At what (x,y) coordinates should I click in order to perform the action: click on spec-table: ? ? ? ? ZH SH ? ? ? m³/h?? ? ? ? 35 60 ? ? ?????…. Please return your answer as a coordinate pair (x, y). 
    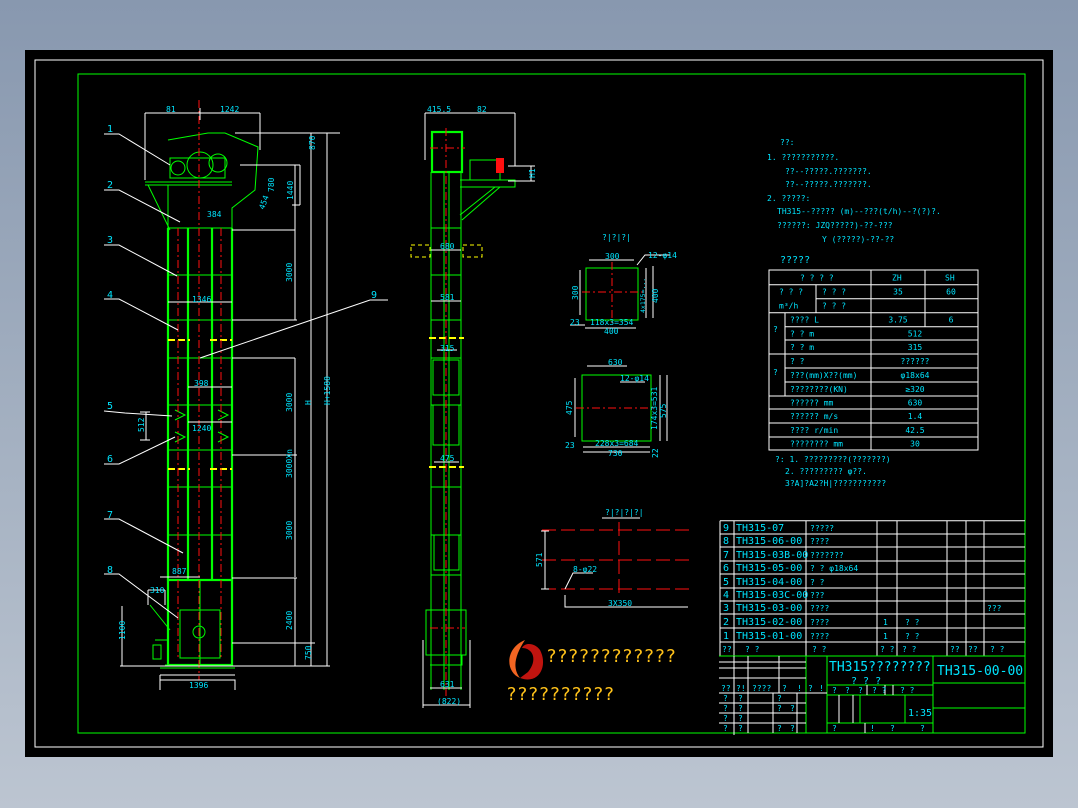
    Looking at the image, I should click on (873, 378).